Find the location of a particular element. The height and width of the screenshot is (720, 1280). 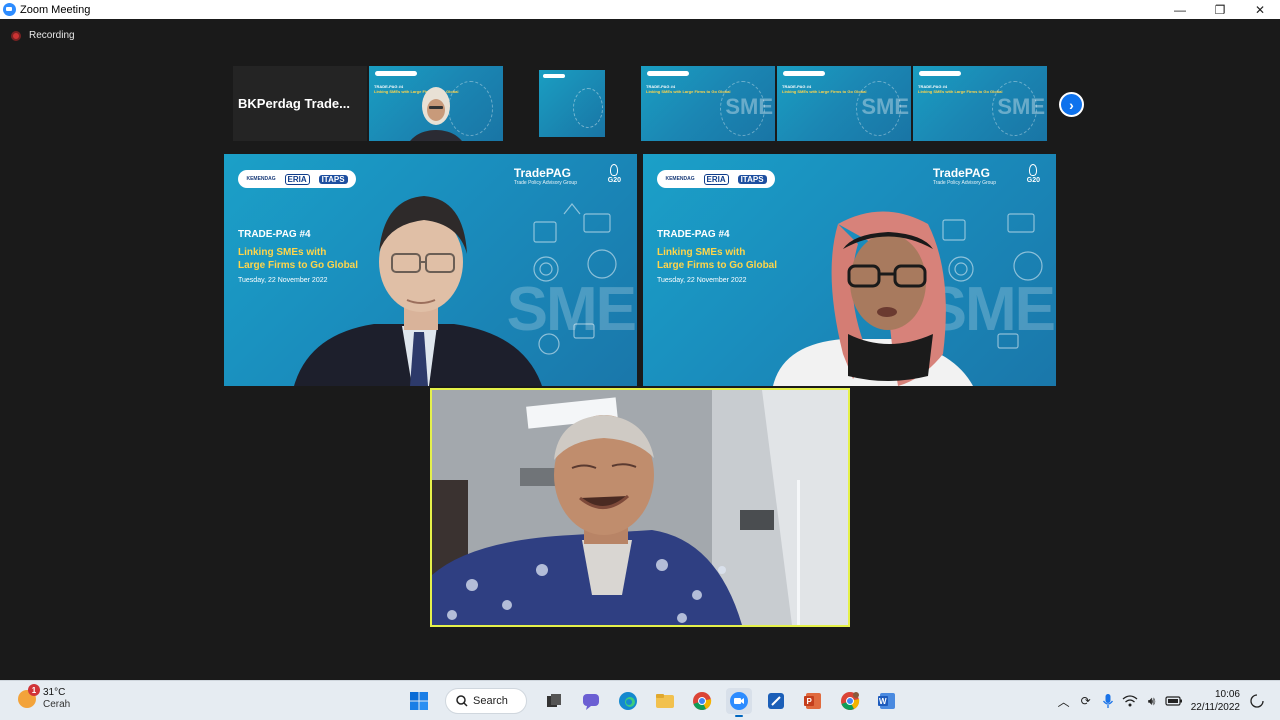

taskbar-apps: Search P W is located at coordinates (652, 702).